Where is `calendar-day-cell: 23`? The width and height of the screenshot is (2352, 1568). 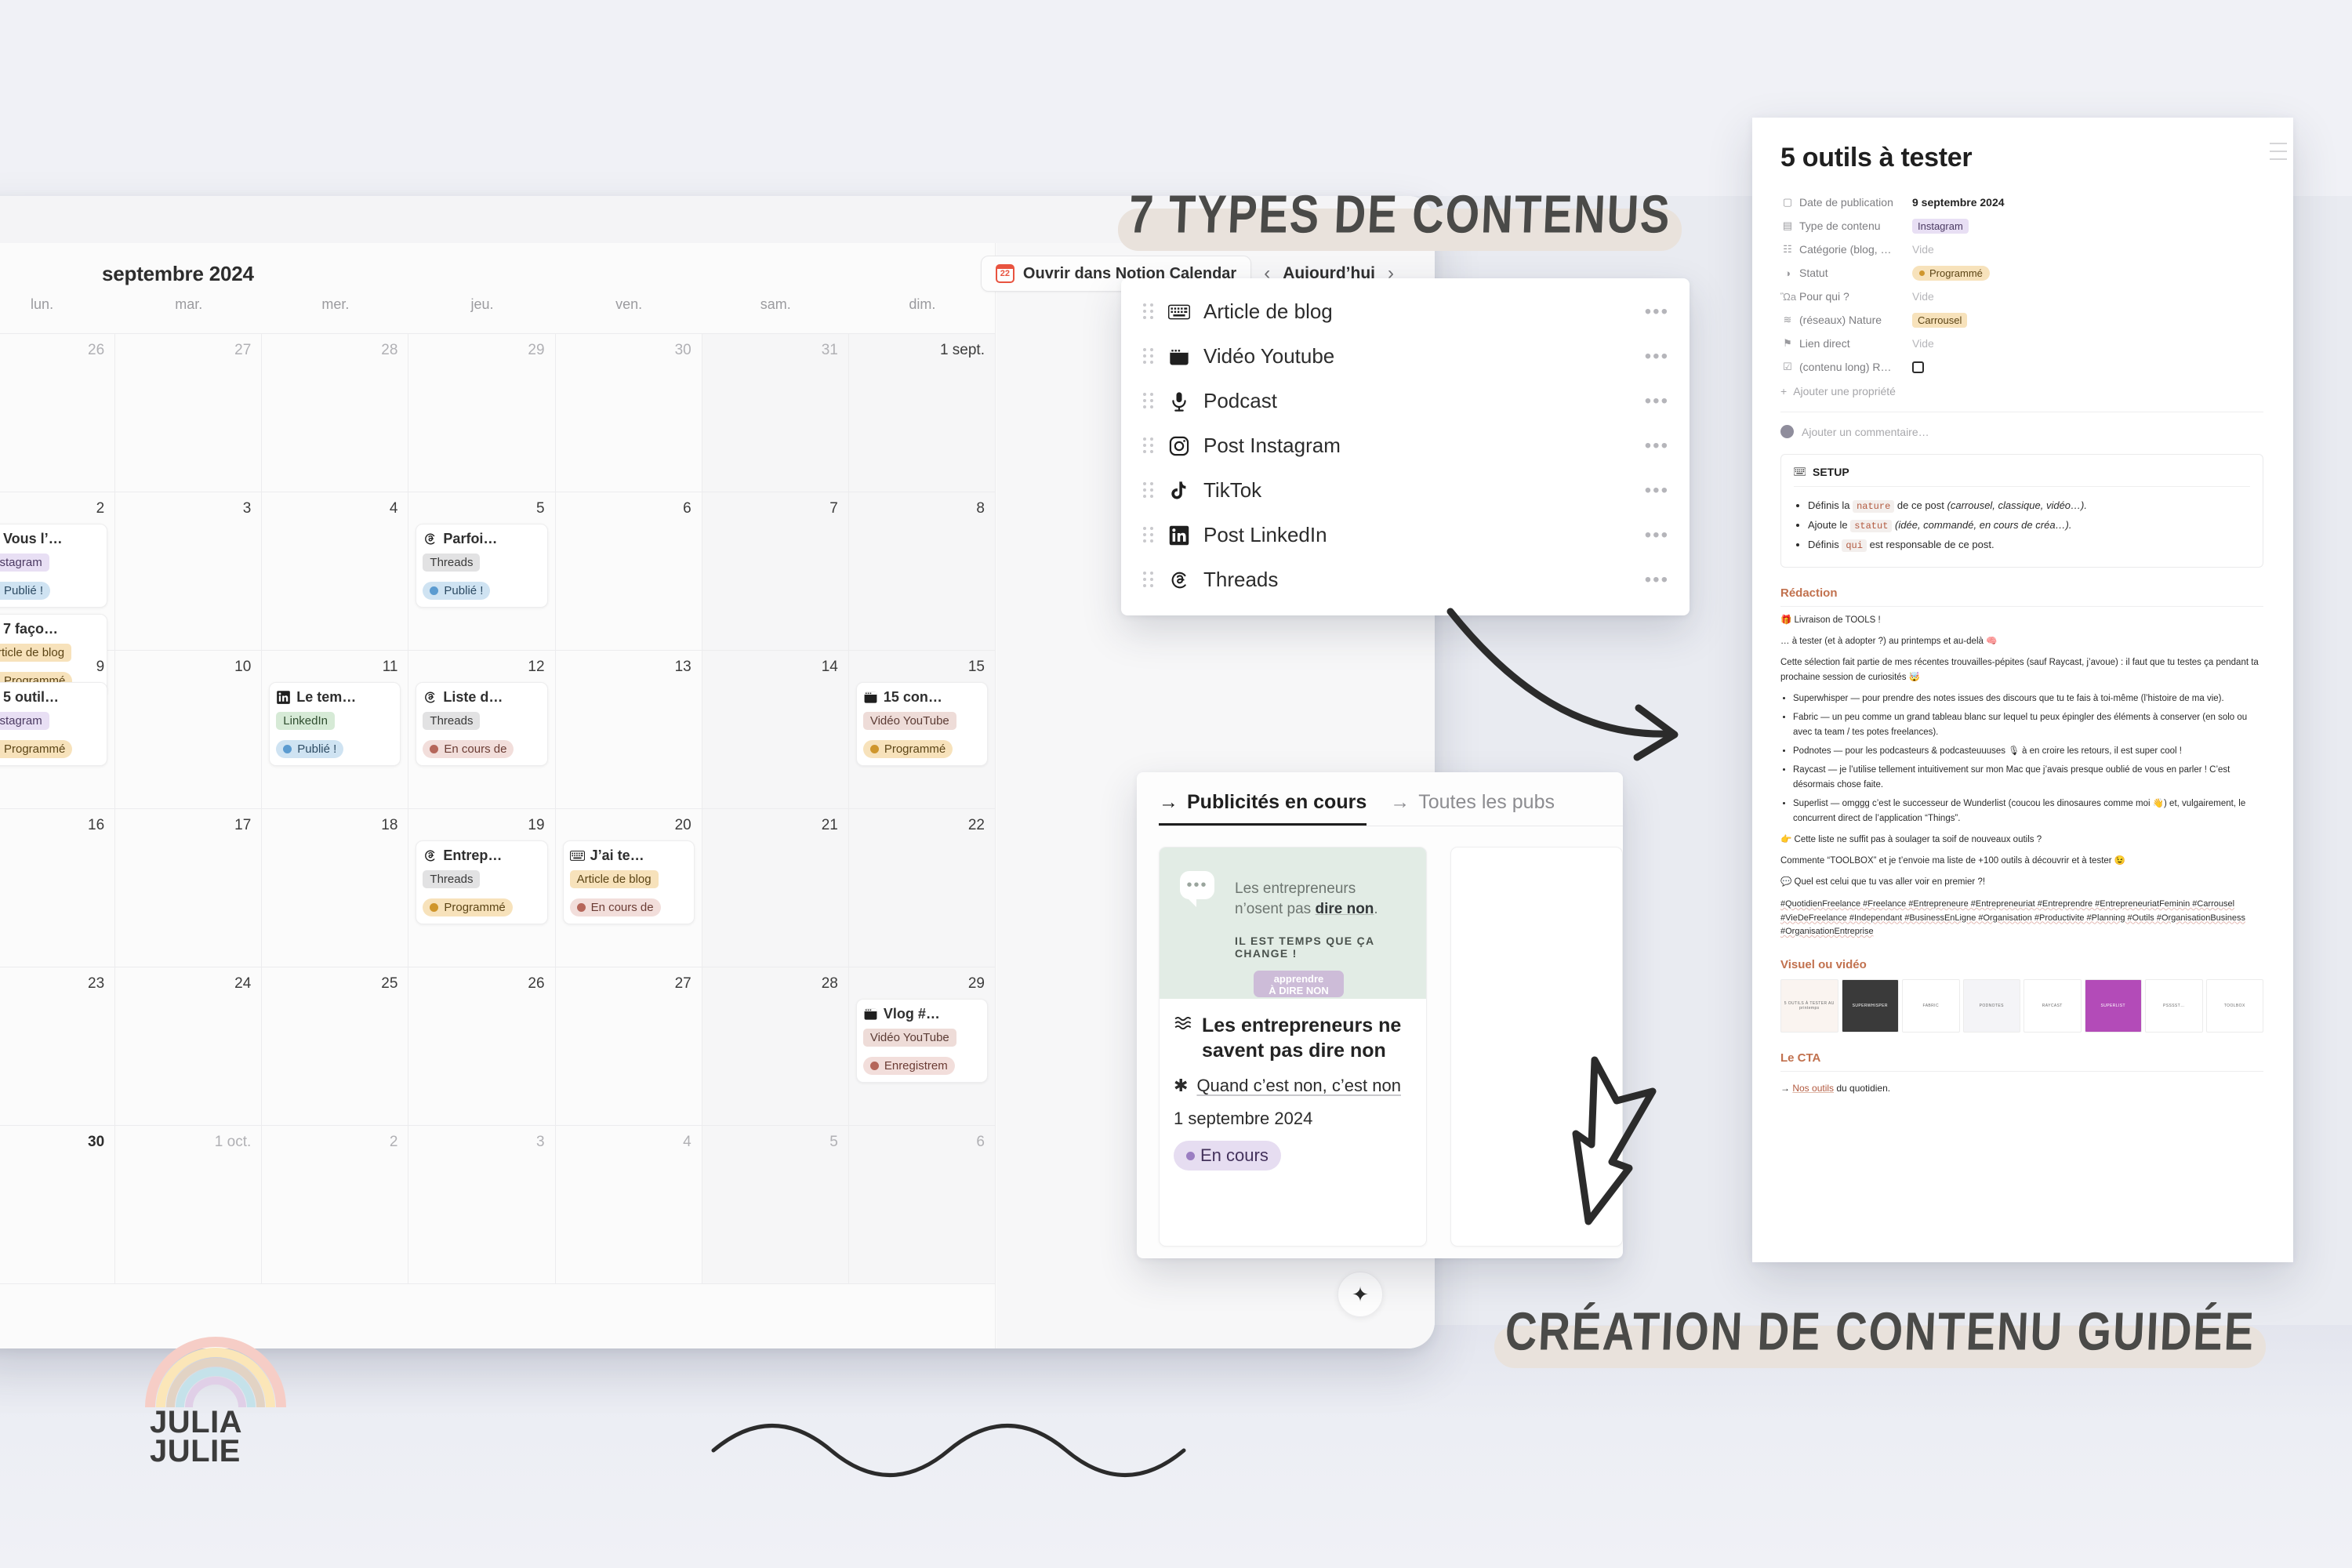
calendar-day-cell: 23 is located at coordinates (58, 1046).